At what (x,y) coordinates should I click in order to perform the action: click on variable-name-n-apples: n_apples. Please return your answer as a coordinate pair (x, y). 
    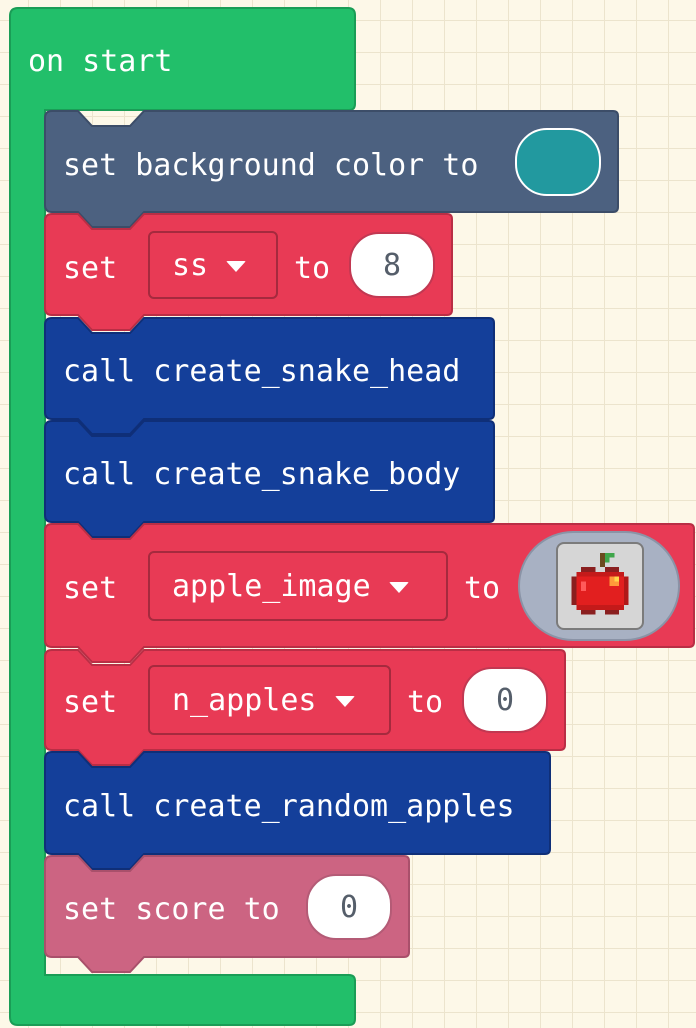
    Looking at the image, I should click on (244, 700).